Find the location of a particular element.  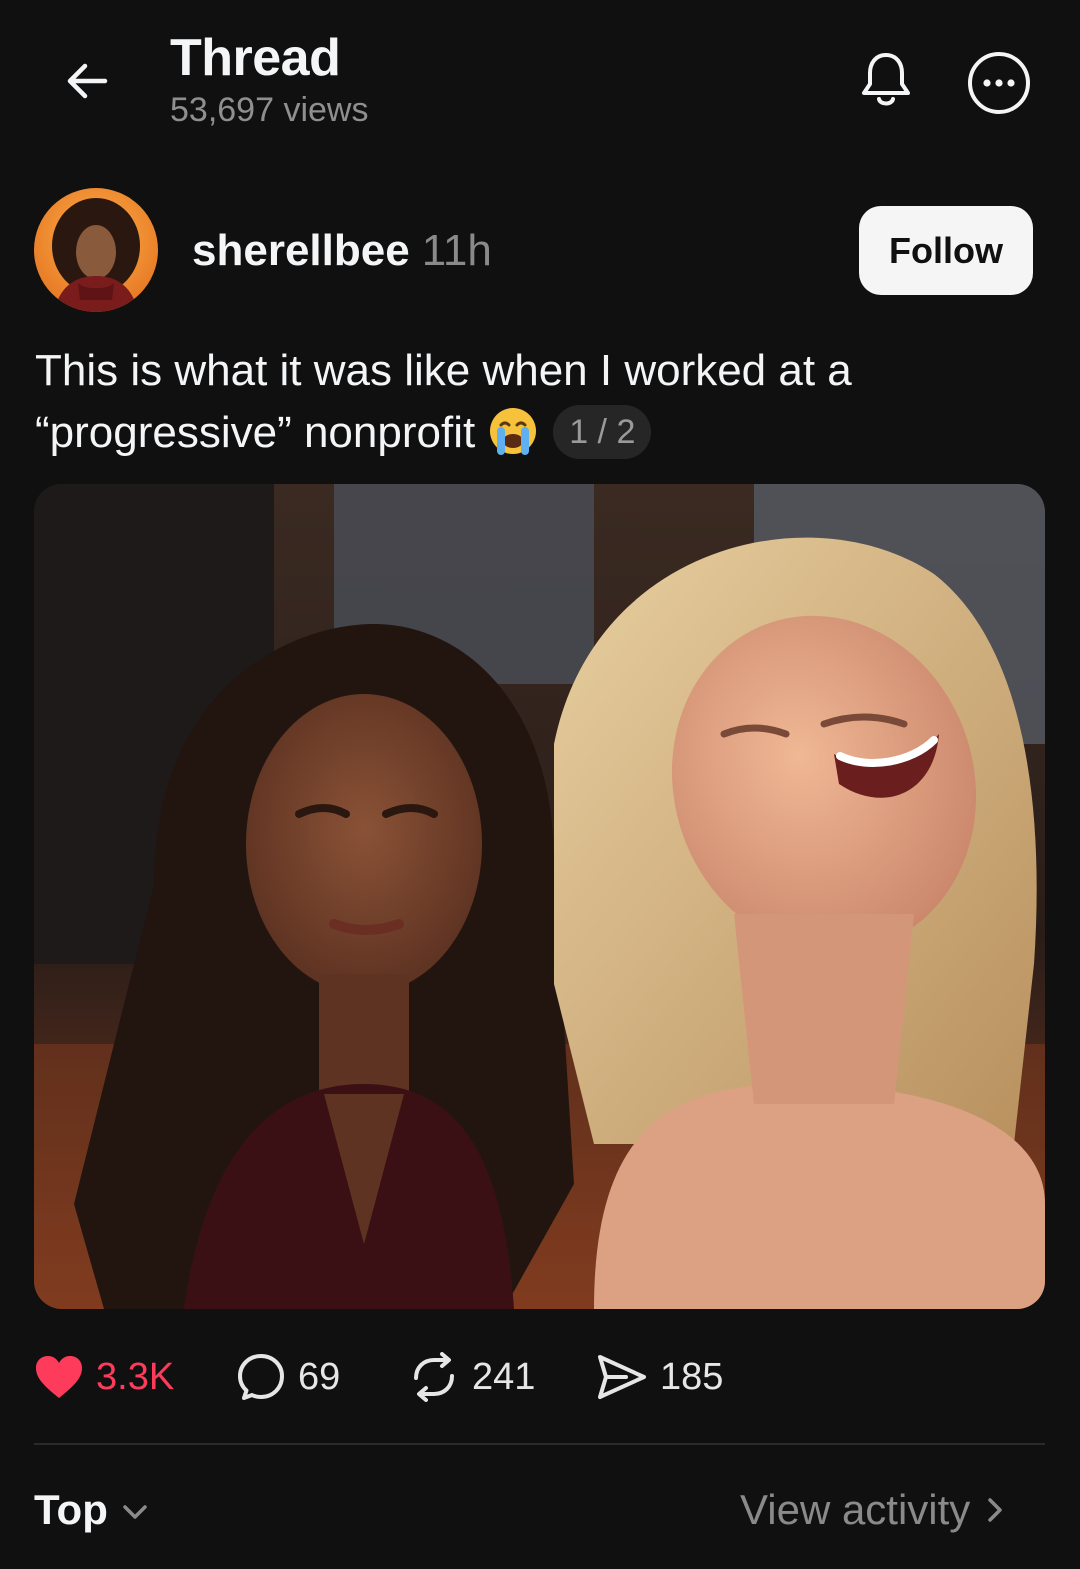

post-timestamp: 11h is located at coordinates (456, 250).